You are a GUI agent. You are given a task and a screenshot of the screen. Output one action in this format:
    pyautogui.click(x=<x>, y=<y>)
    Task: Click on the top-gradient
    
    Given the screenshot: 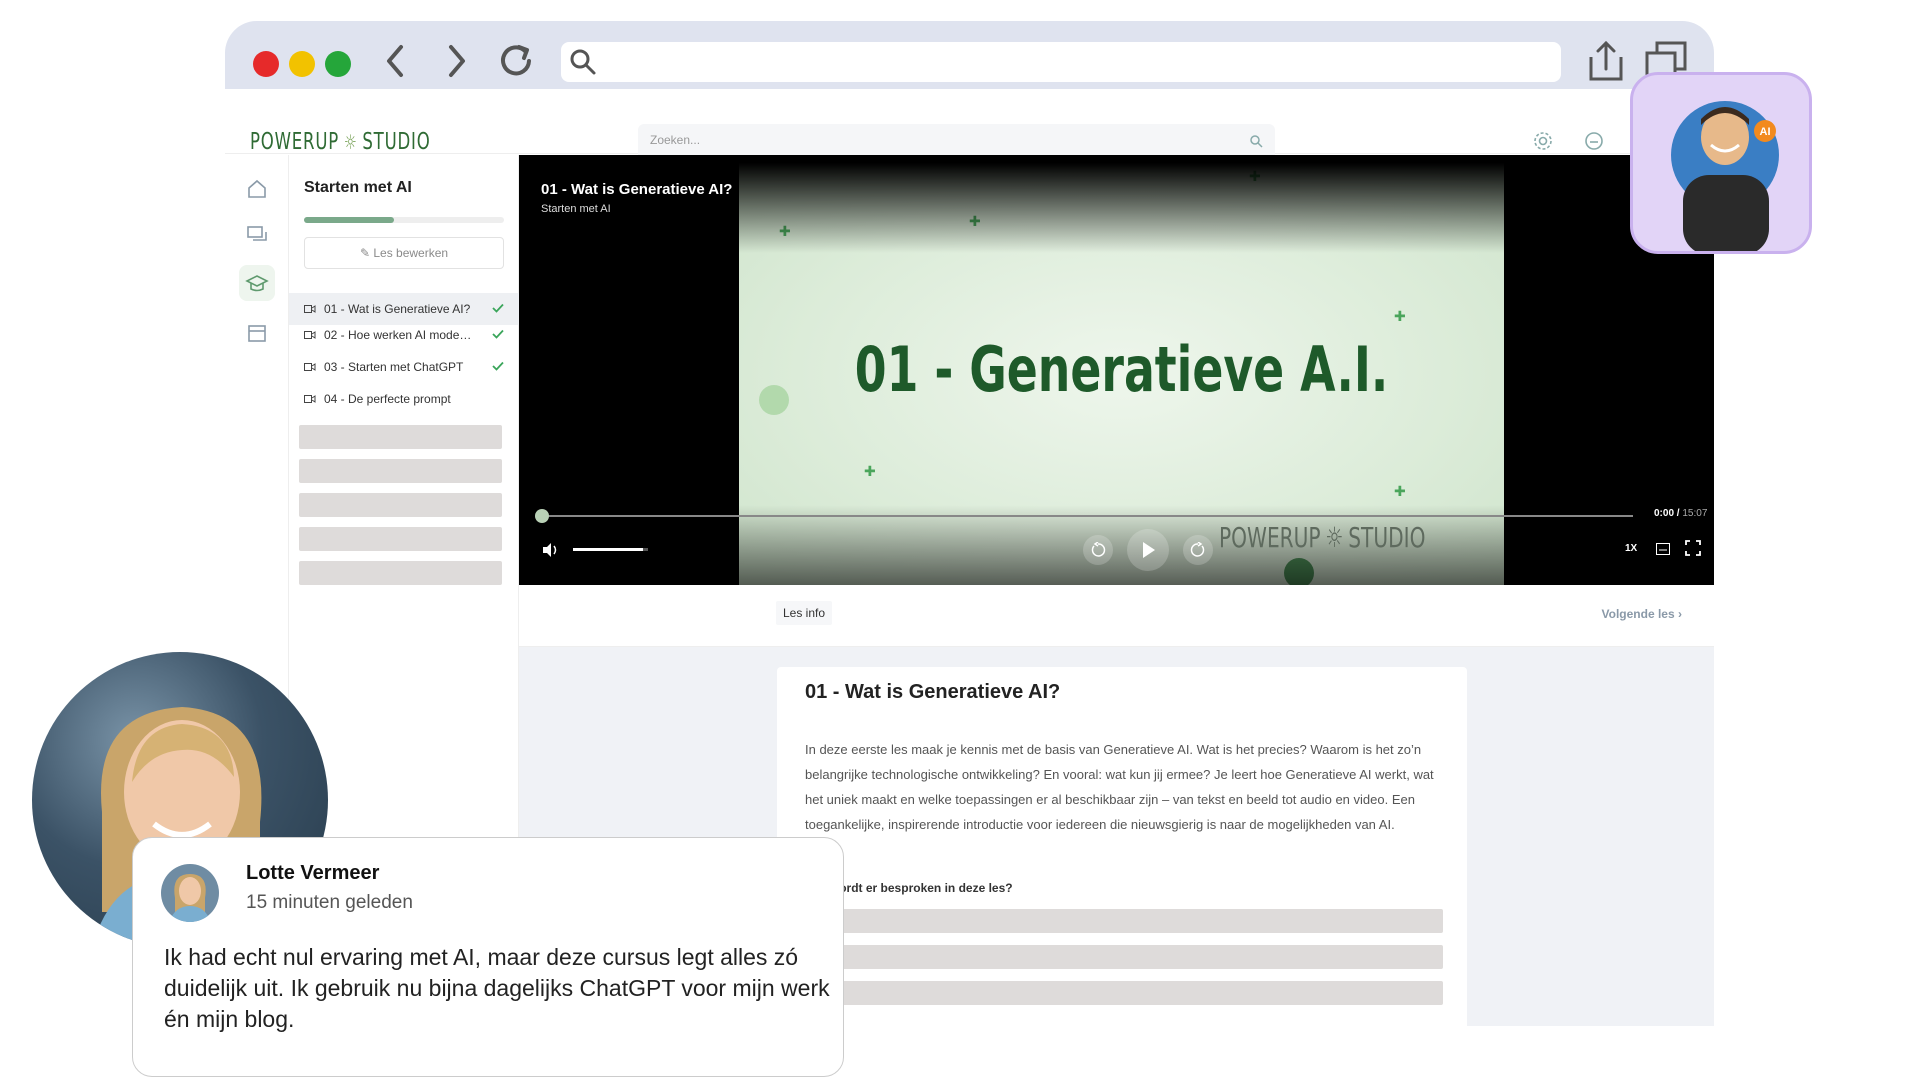 What is the action you would take?
    pyautogui.click(x=1121, y=208)
    